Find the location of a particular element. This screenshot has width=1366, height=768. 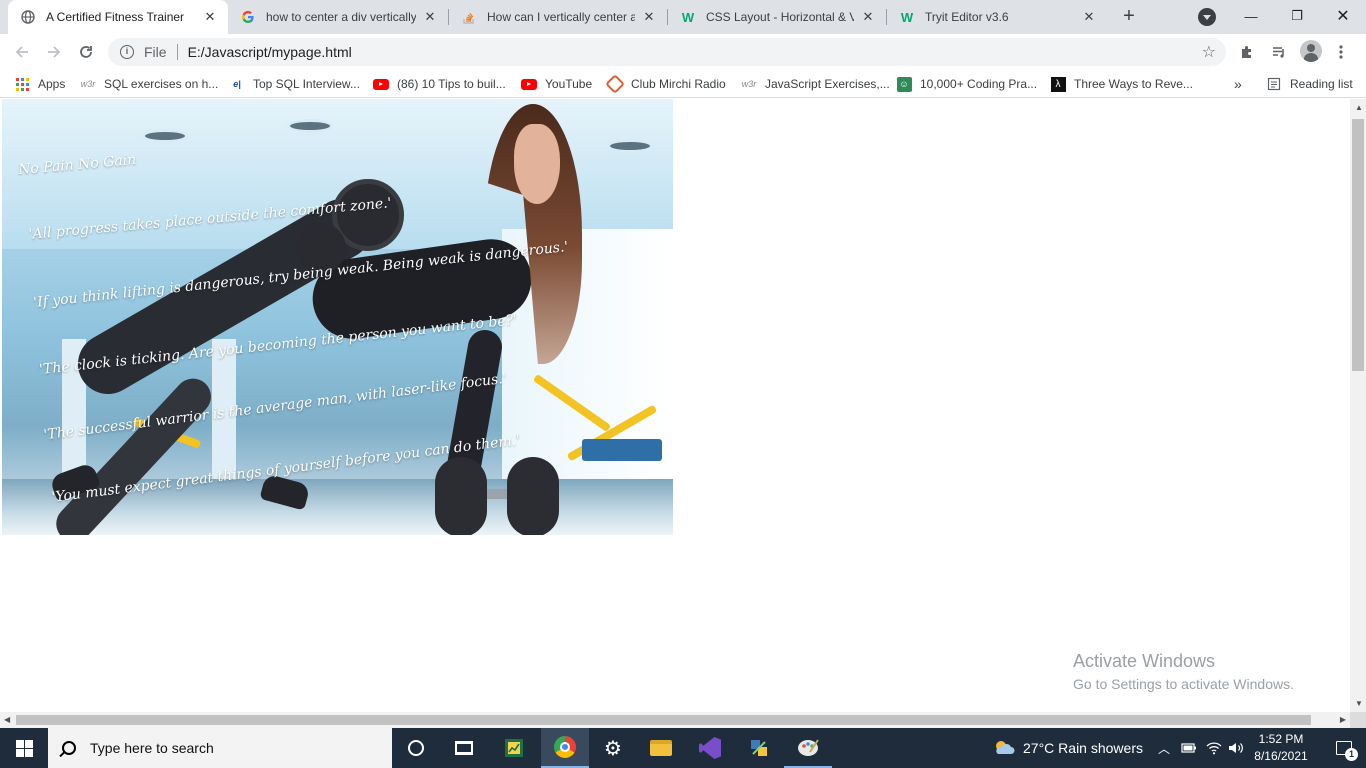

freecodecamp-icon: λ is located at coordinates (1058, 84).